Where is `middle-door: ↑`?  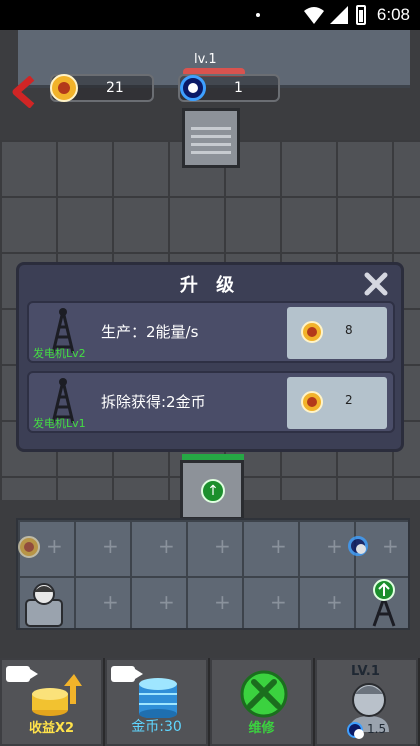
middle-door: ↑ is located at coordinates (212, 490).